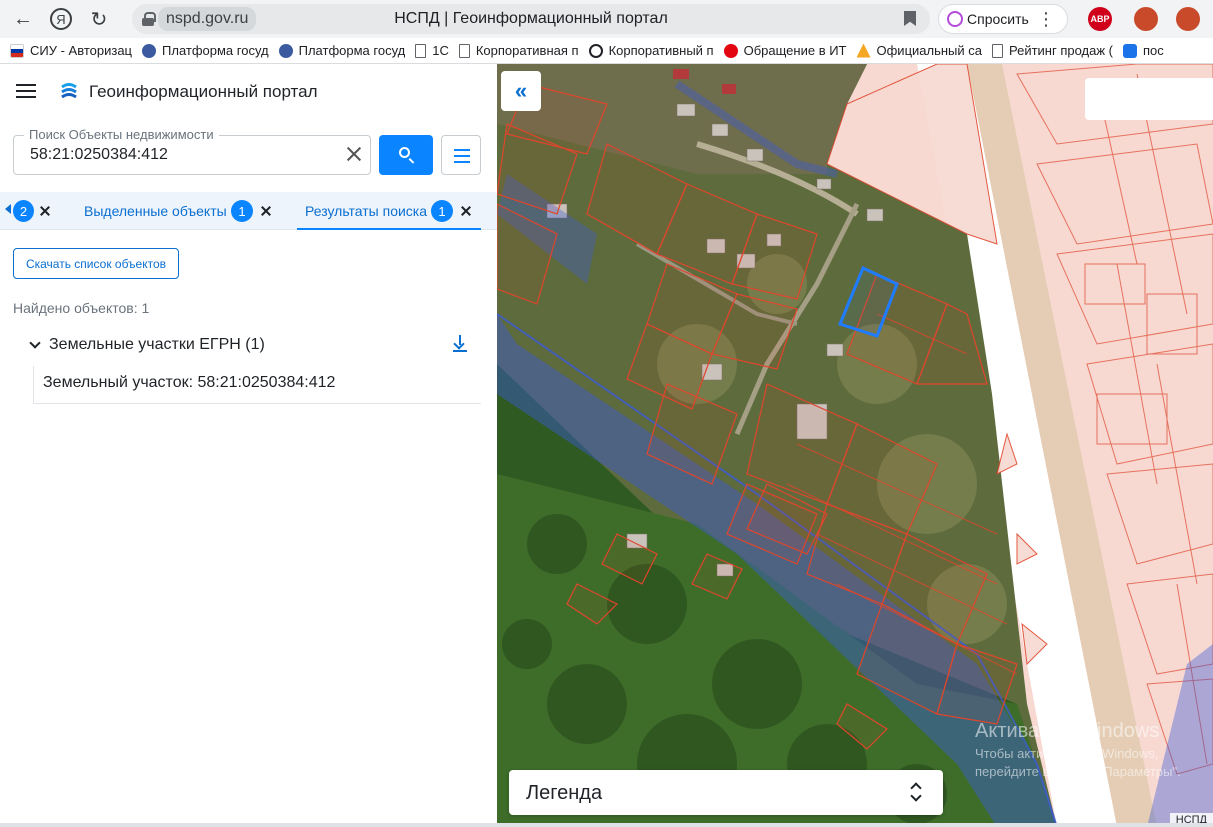 Image resolution: width=1213 pixels, height=827 pixels. Describe the element at coordinates (606, 825) in the screenshot. I see `taskbar-edge` at that location.